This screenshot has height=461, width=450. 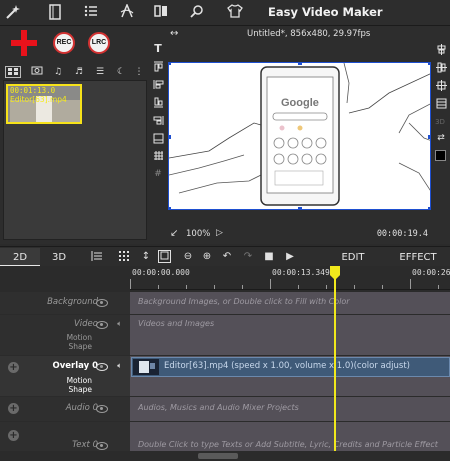 What do you see at coordinates (85, 445) in the screenshot?
I see `track-name: Text 0` at bounding box center [85, 445].